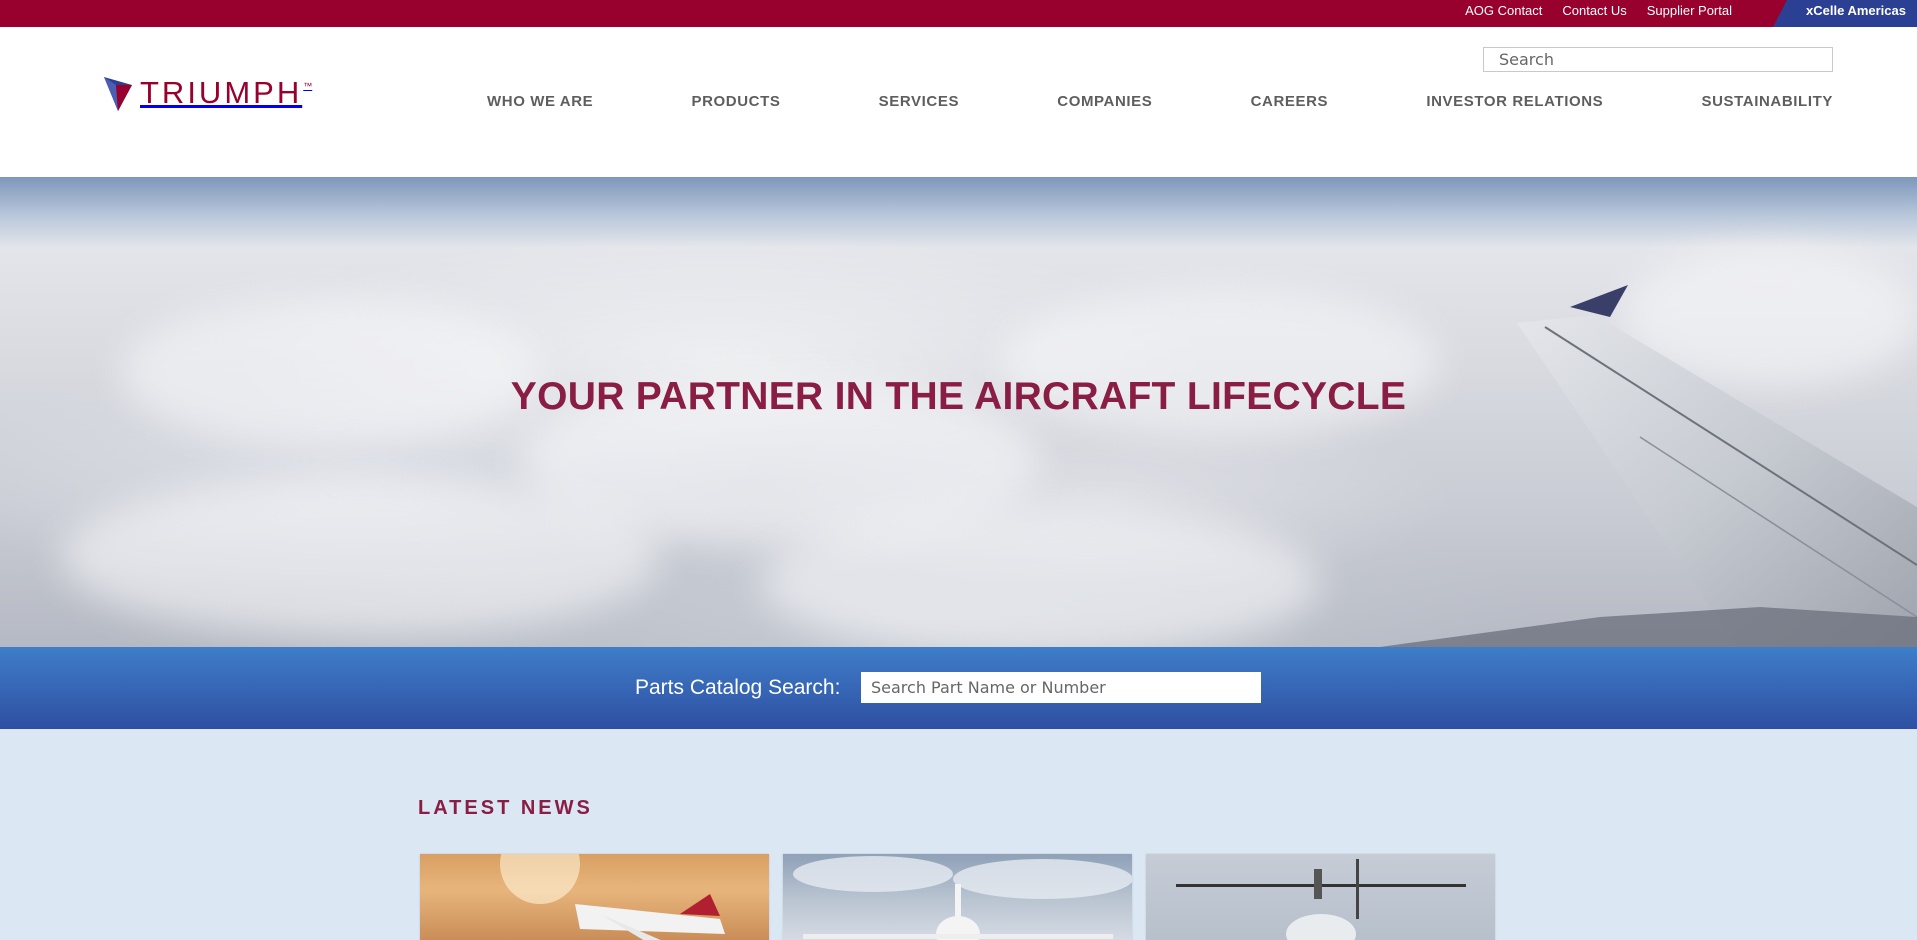  What do you see at coordinates (1321, 899) in the screenshot?
I see `news-card-helicopter-image` at bounding box center [1321, 899].